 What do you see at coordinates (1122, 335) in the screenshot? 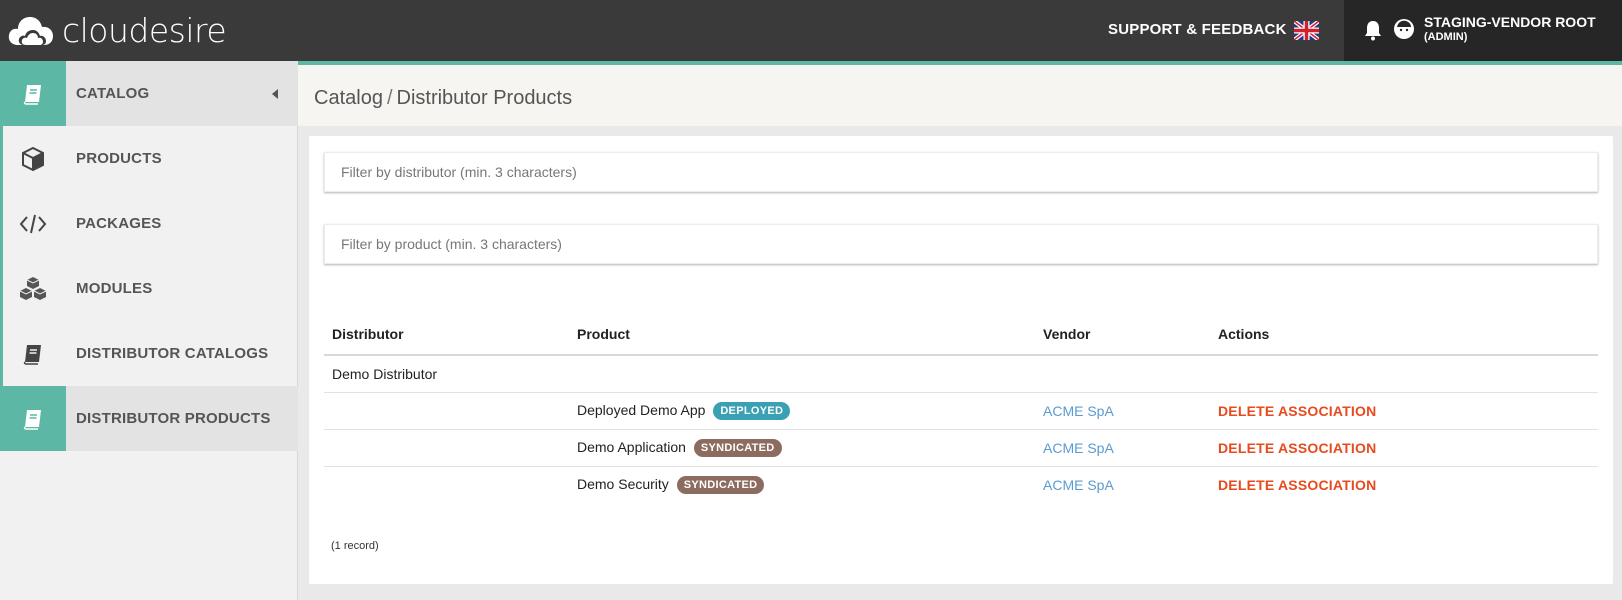
I see `column-header-vendor: Vendor` at bounding box center [1122, 335].